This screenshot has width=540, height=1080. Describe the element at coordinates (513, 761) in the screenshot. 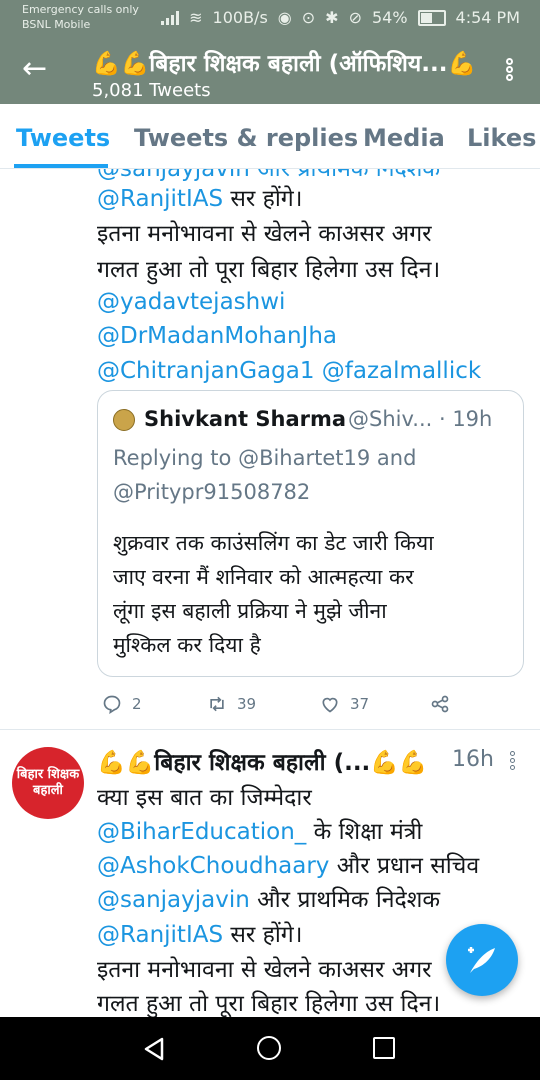

I see `tweet-menu-icon` at that location.